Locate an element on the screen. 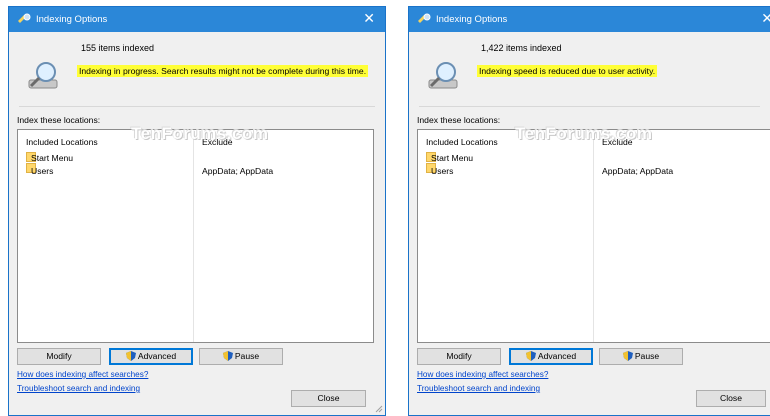 The height and width of the screenshot is (416, 770). items-indexed-count: 1,422 items indexed is located at coordinates (521, 48).